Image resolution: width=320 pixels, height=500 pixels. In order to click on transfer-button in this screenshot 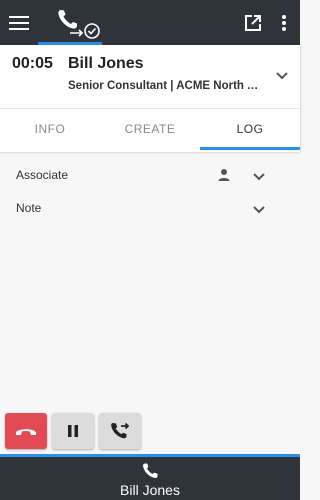, I will do `click(120, 431)`.